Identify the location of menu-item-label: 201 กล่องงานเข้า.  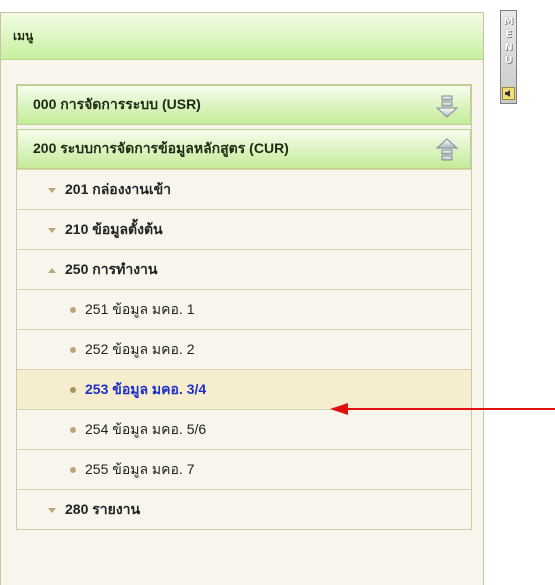
(118, 188).